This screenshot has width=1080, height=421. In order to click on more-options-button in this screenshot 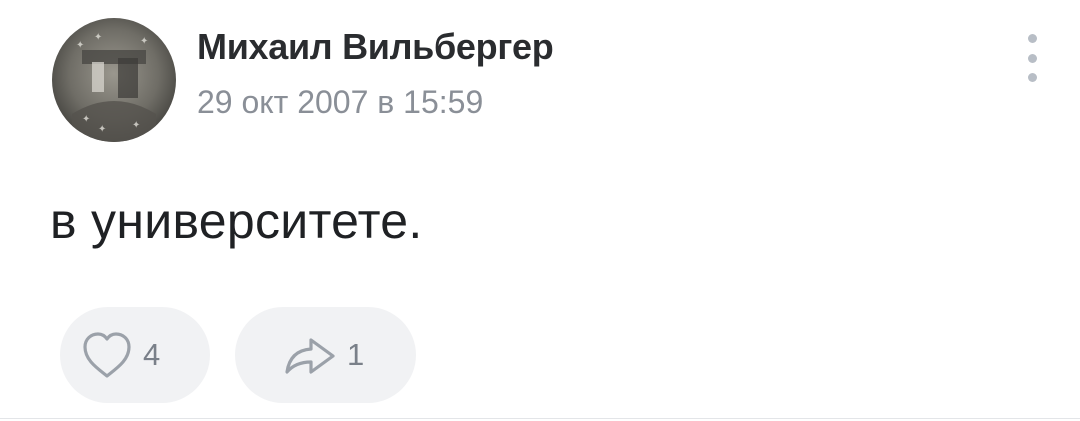, I will do `click(1032, 58)`.